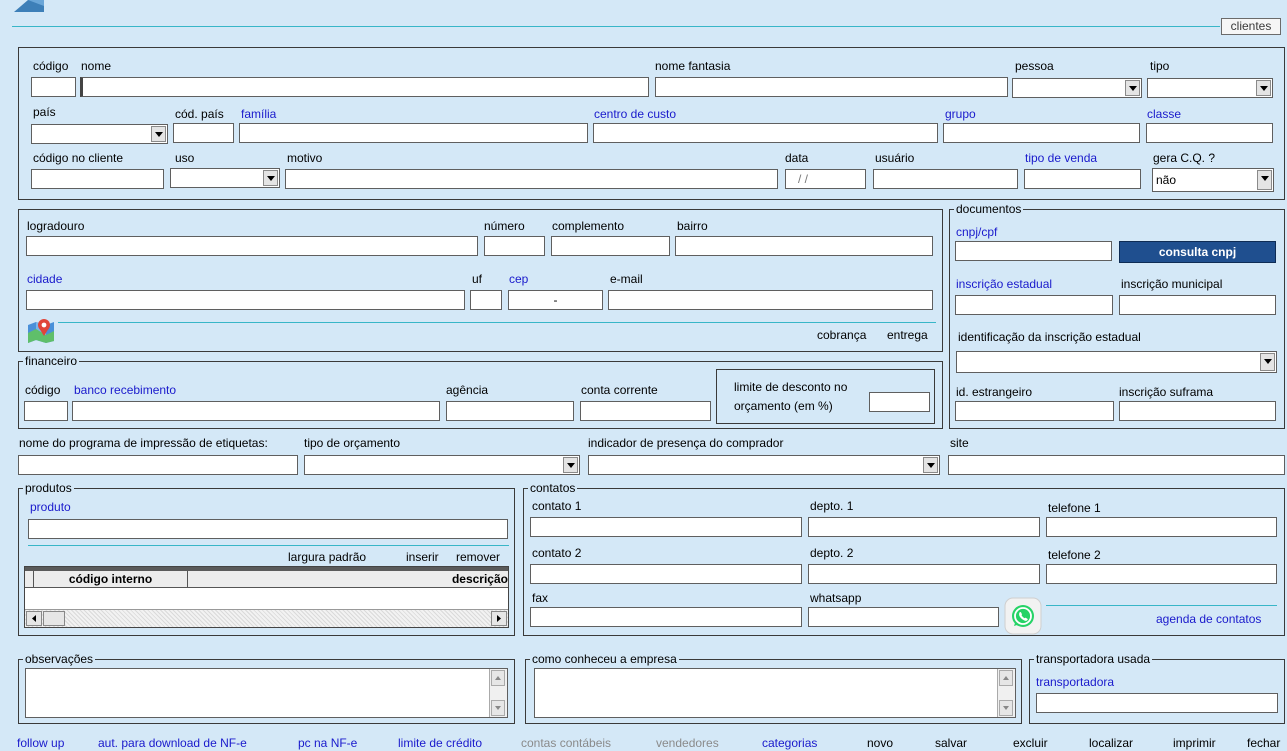  What do you see at coordinates (666, 617) in the screenshot?
I see `fax-input` at bounding box center [666, 617].